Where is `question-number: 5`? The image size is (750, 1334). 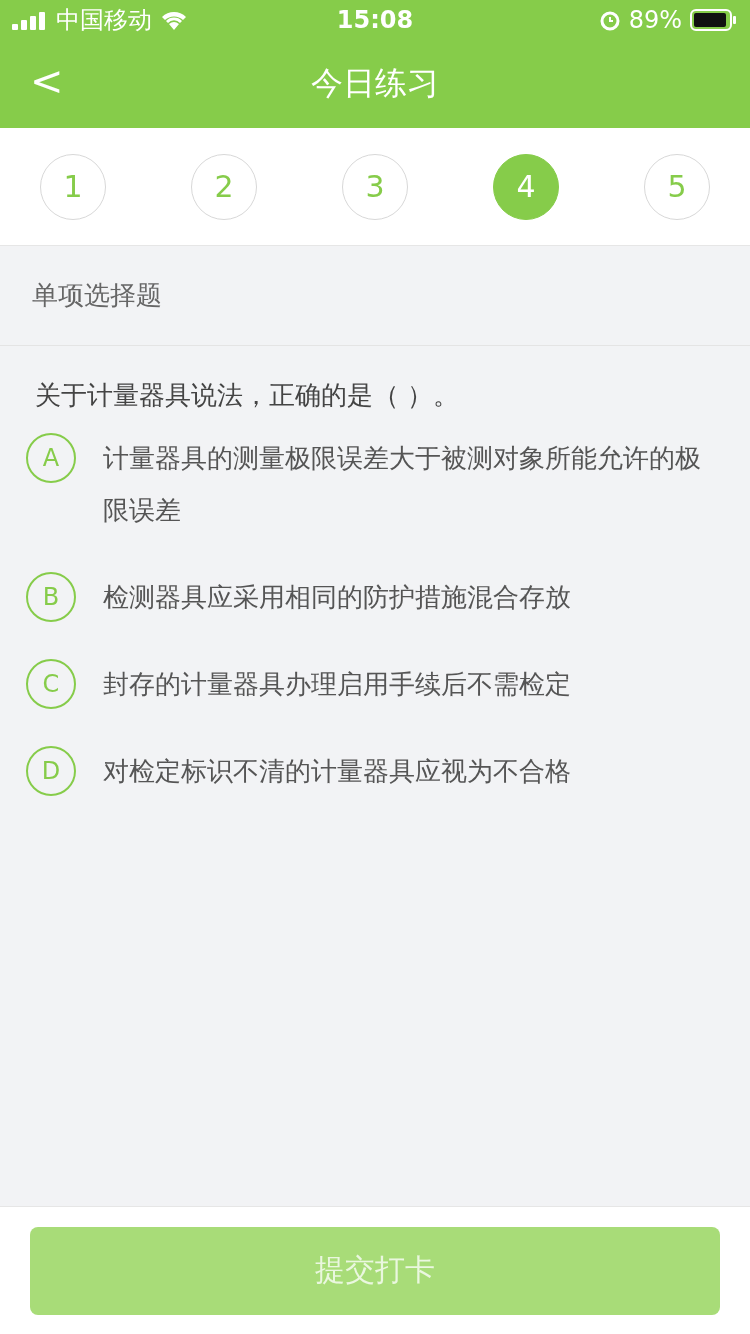 question-number: 5 is located at coordinates (677, 186).